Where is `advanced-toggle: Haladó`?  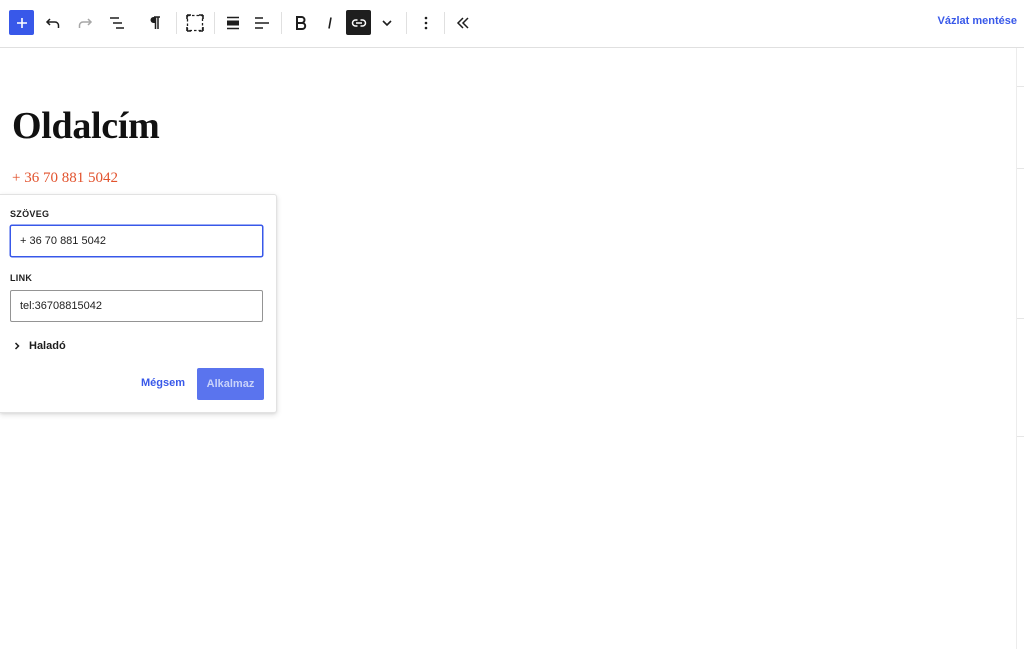
advanced-toggle: Haladó is located at coordinates (40, 346).